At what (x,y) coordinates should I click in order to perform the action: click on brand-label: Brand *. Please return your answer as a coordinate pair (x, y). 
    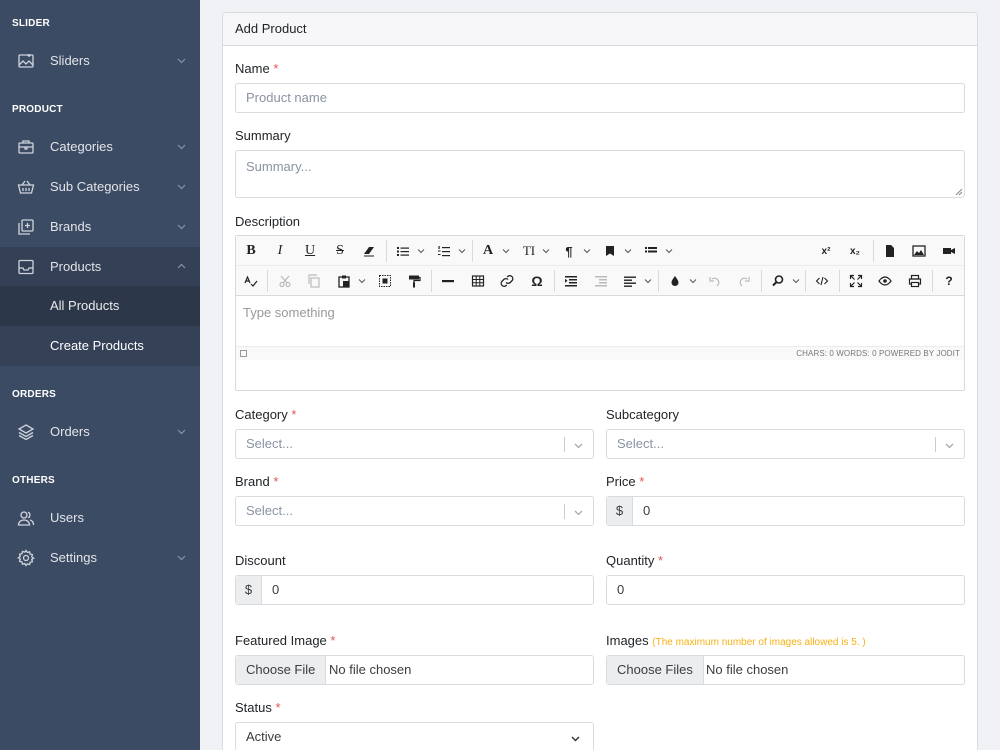
    Looking at the image, I should click on (257, 481).